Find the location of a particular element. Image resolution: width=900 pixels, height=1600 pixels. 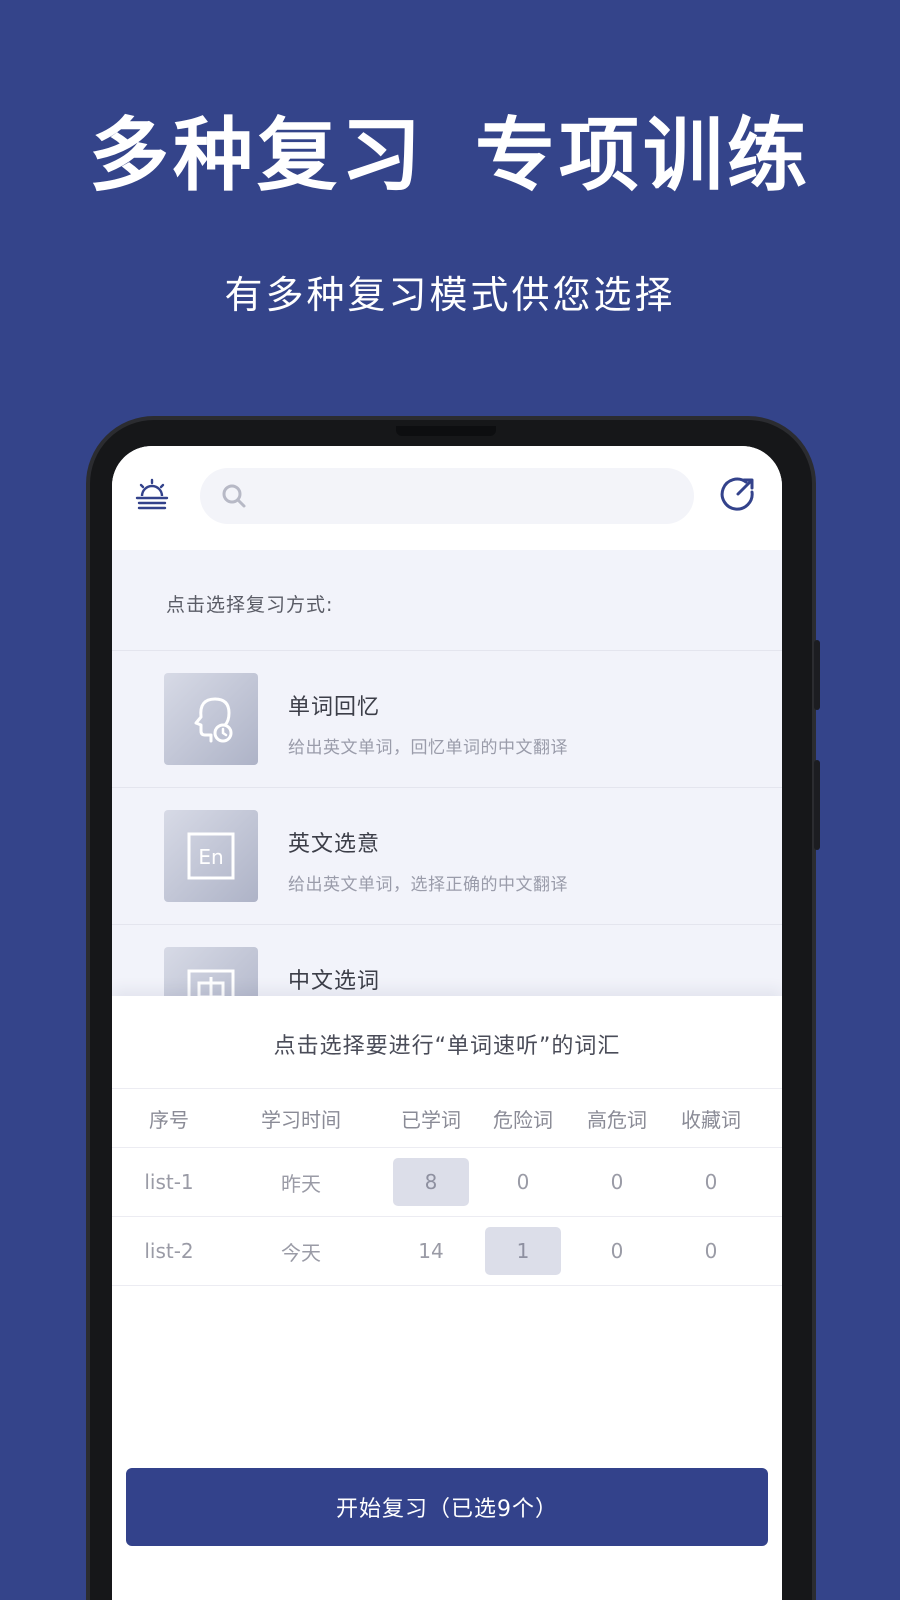

row-id: list-1 is located at coordinates (169, 1182).